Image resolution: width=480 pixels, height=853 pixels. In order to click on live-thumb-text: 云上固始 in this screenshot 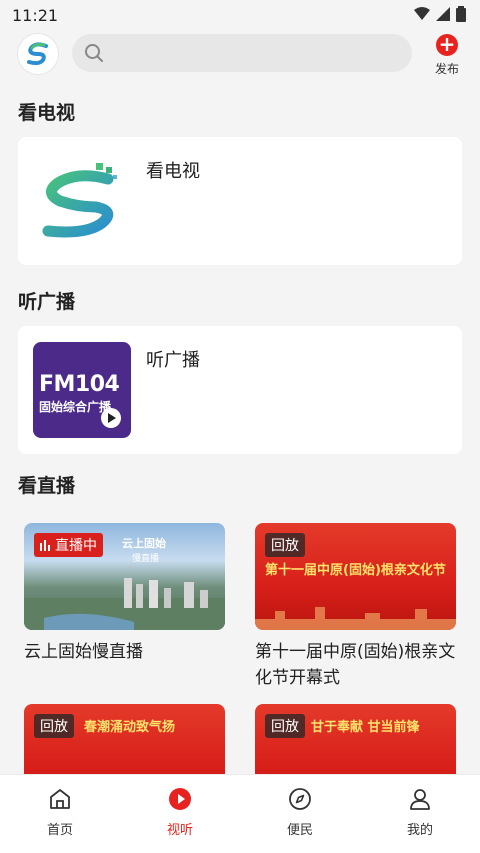, I will do `click(144, 543)`.